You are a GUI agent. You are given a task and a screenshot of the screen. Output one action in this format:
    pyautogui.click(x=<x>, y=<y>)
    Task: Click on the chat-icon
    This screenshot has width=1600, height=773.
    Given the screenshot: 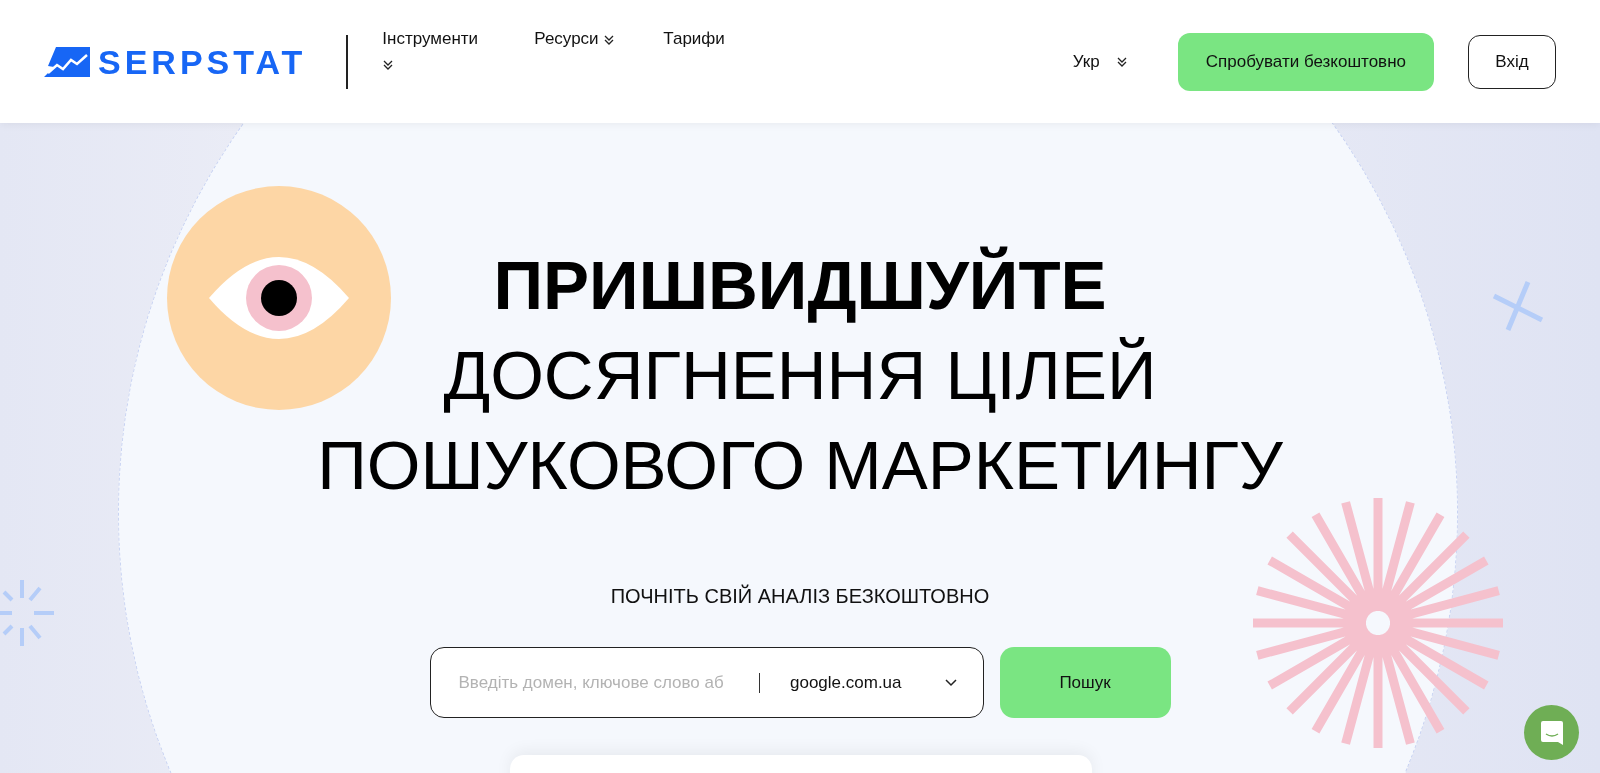 What is the action you would take?
    pyautogui.click(x=1551, y=732)
    